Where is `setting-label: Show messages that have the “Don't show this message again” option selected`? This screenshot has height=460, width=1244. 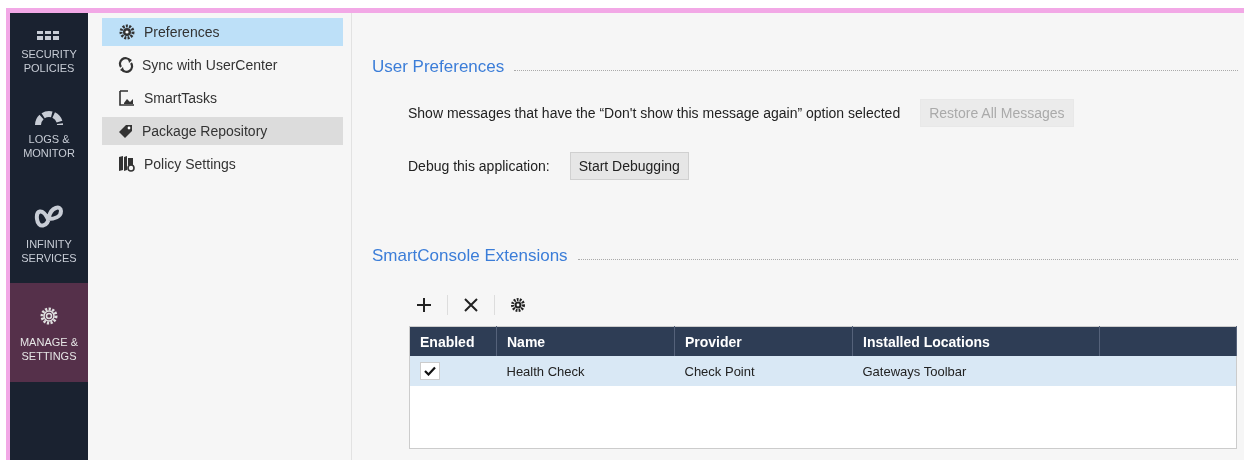 setting-label: Show messages that have the “Don't show this message again” option selected is located at coordinates (654, 113).